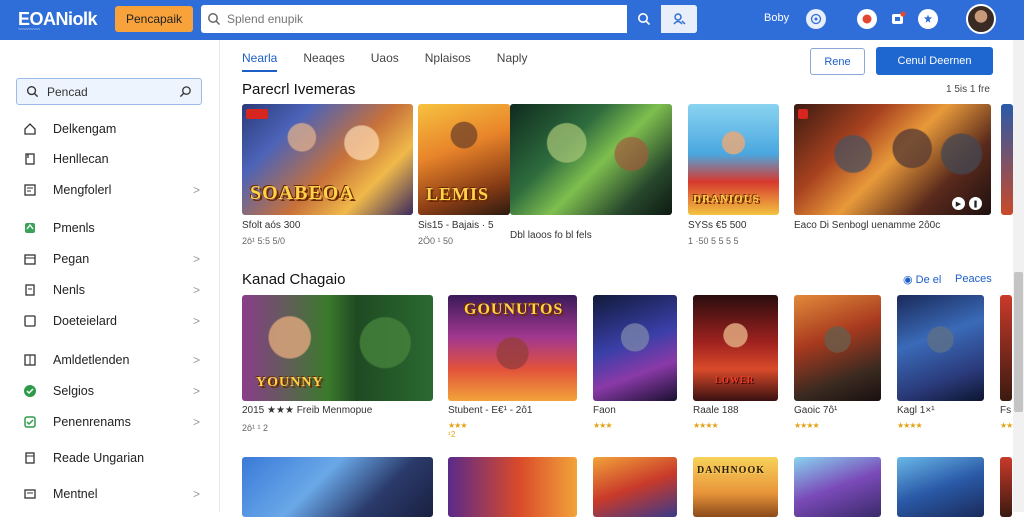 The height and width of the screenshot is (517, 1024). Describe the element at coordinates (916, 410) in the screenshot. I see `card-title: Kagl 1×¹` at that location.